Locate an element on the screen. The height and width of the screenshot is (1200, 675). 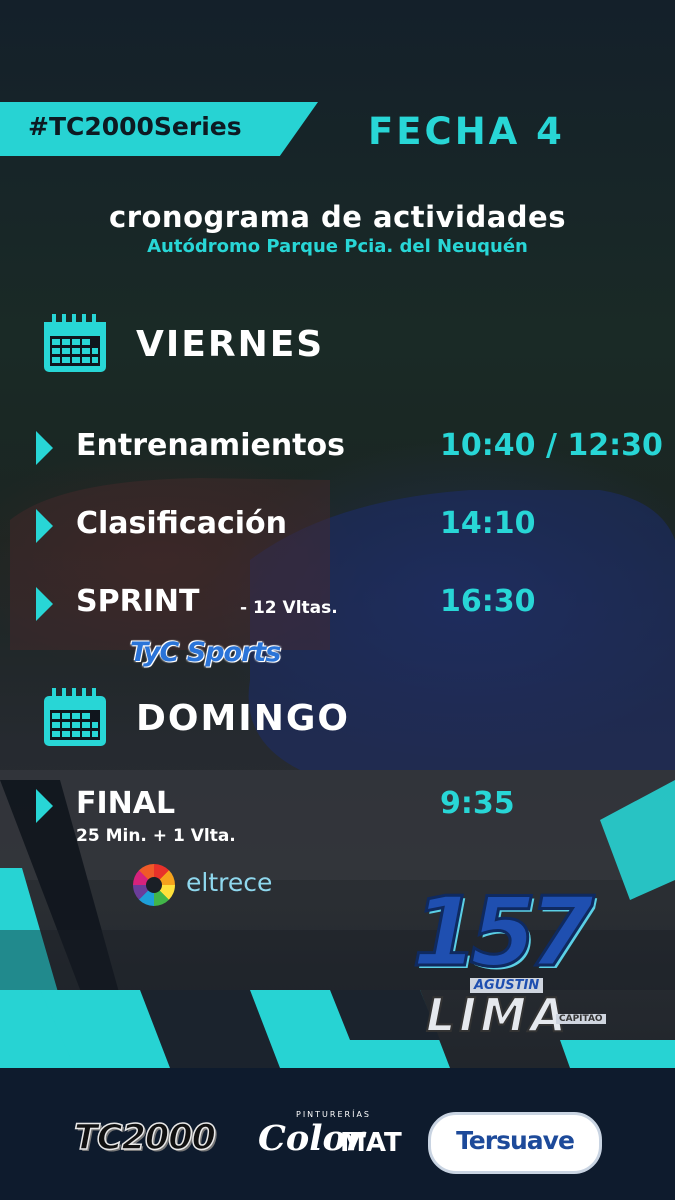
tersuave-logo: Tersuave is located at coordinates (515, 1143).